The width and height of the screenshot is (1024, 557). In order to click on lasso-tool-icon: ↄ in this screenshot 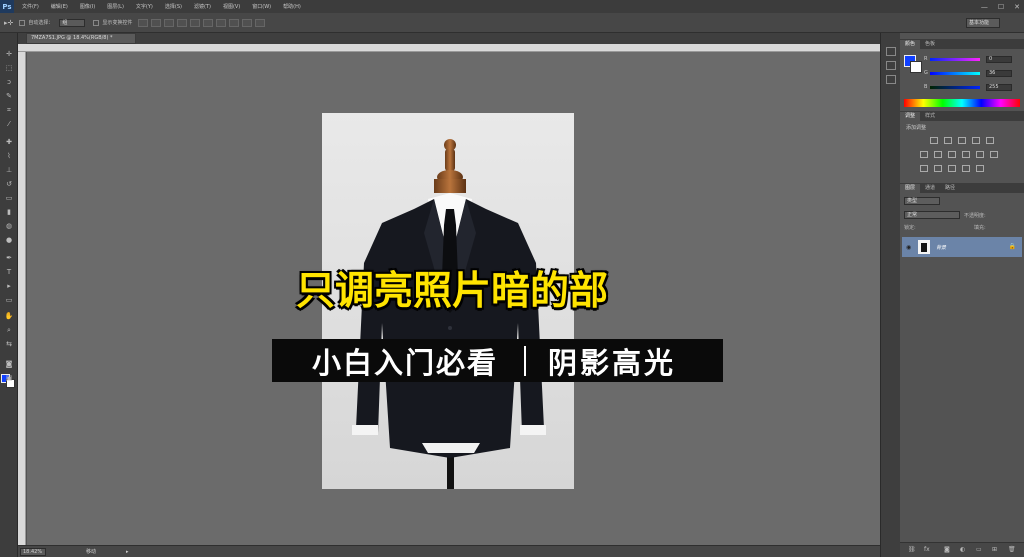, I will do `click(9, 82)`.